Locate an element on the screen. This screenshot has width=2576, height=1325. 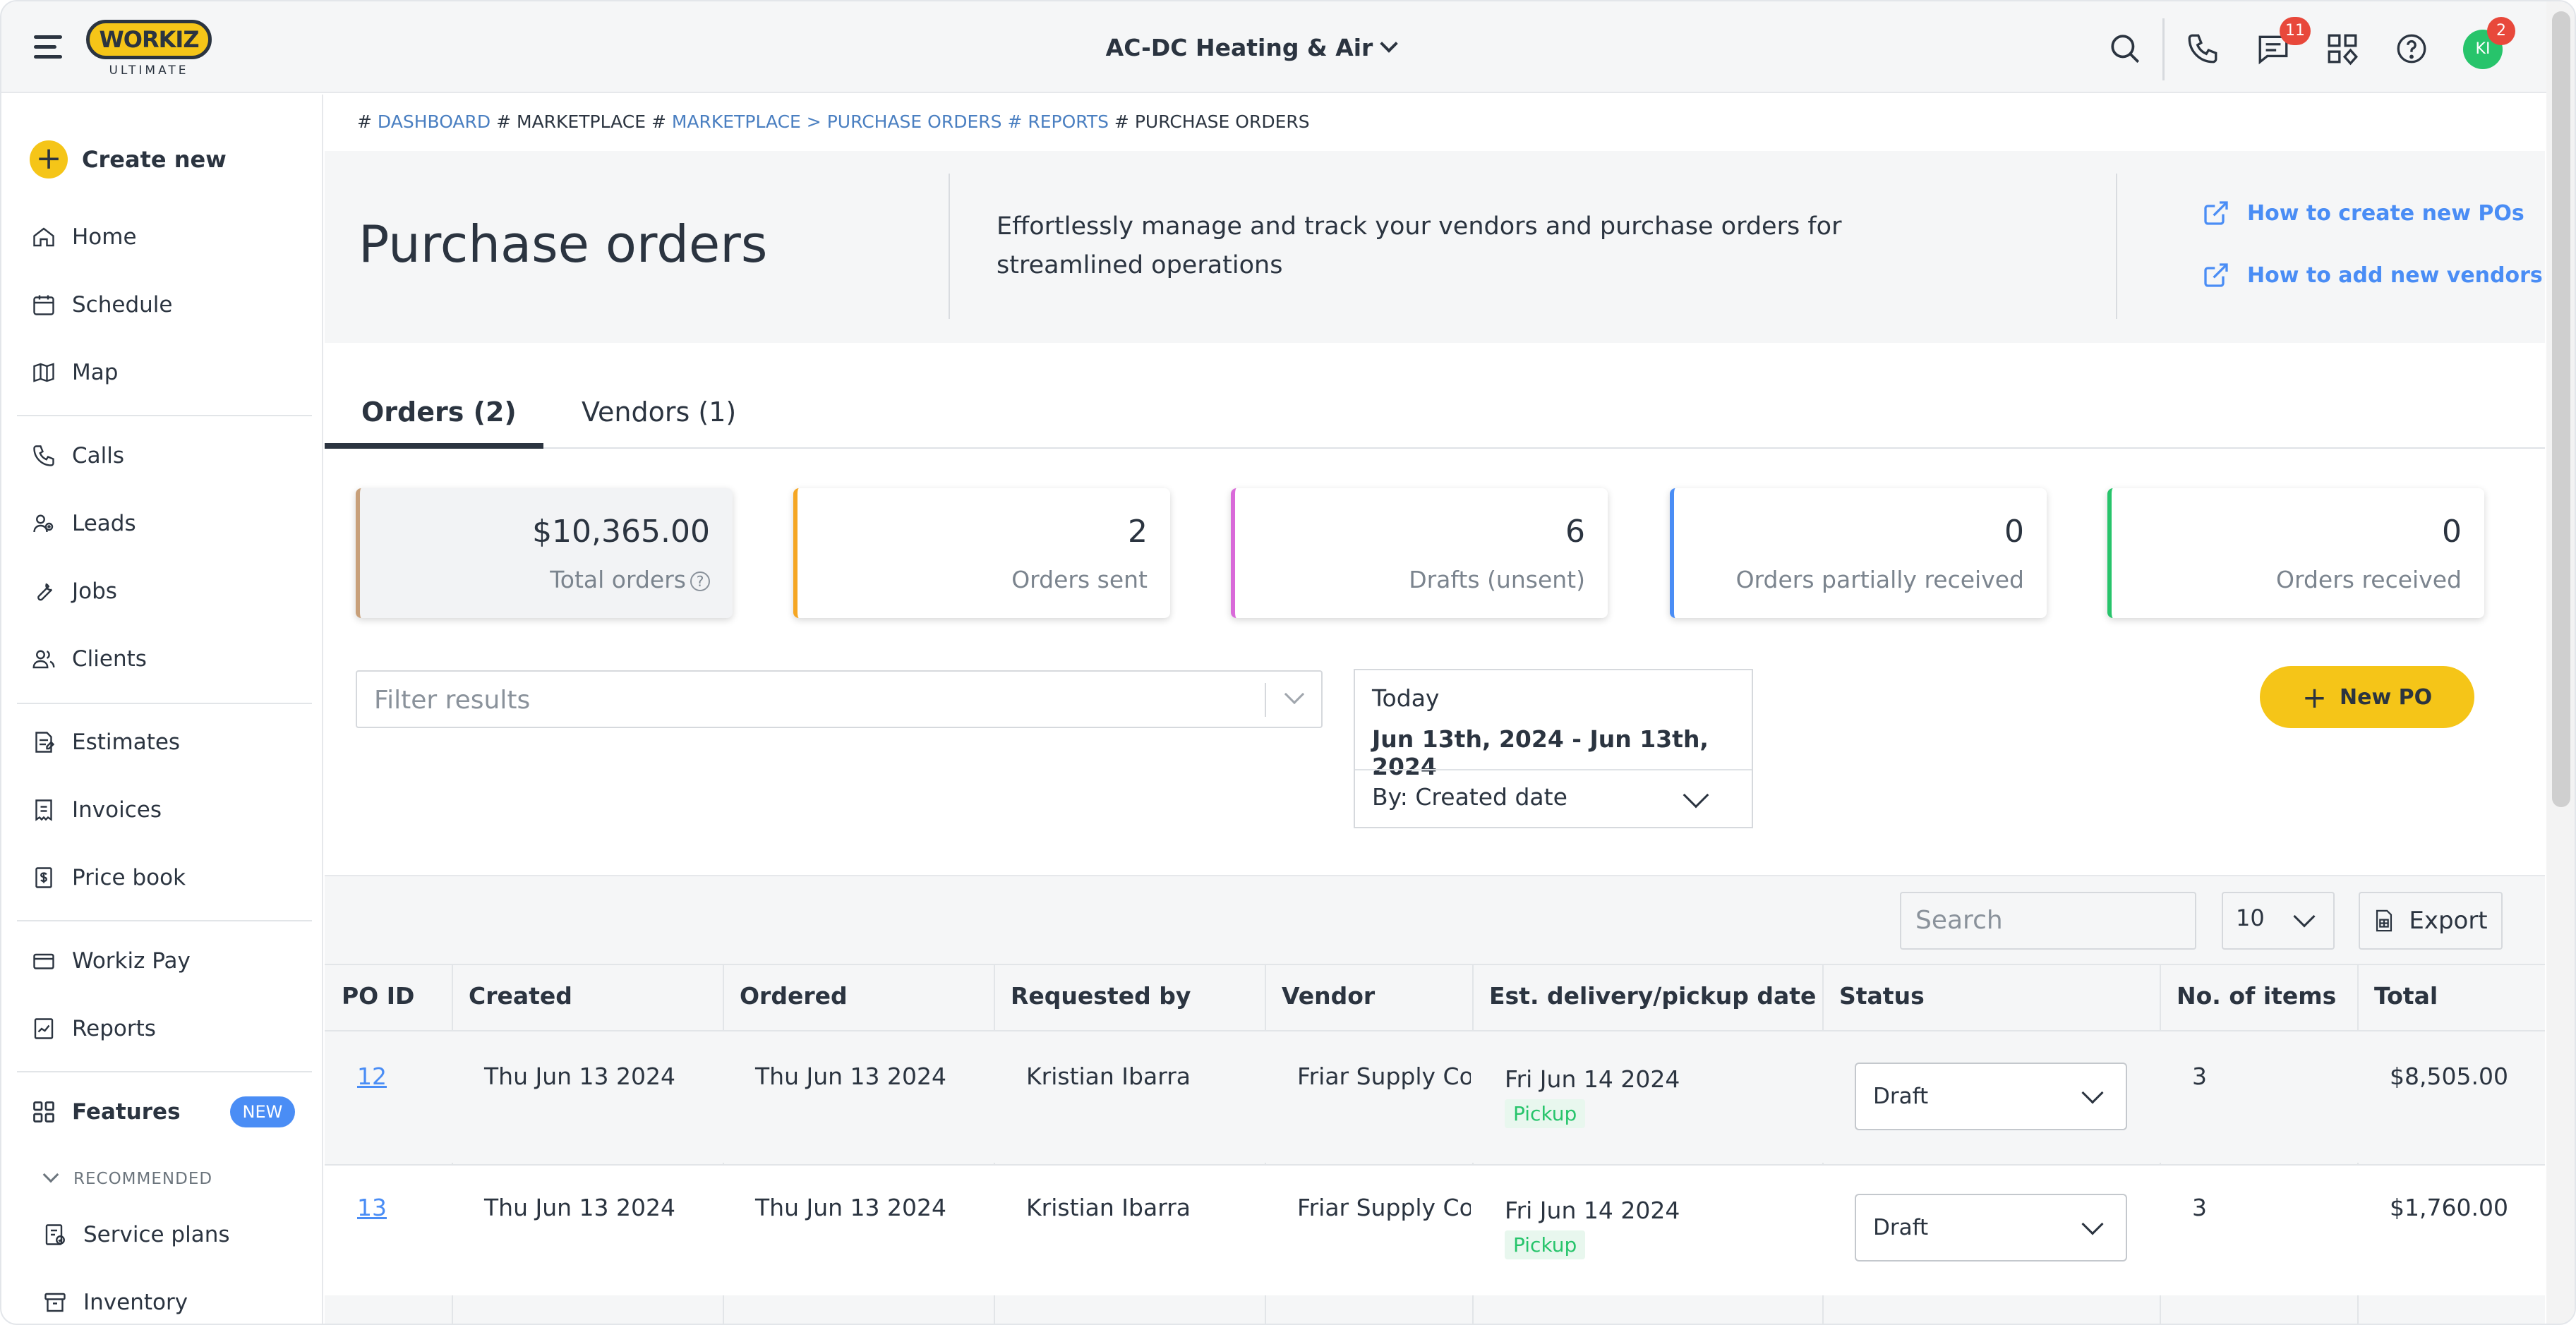
export-button: Export is located at coordinates (2431, 921).